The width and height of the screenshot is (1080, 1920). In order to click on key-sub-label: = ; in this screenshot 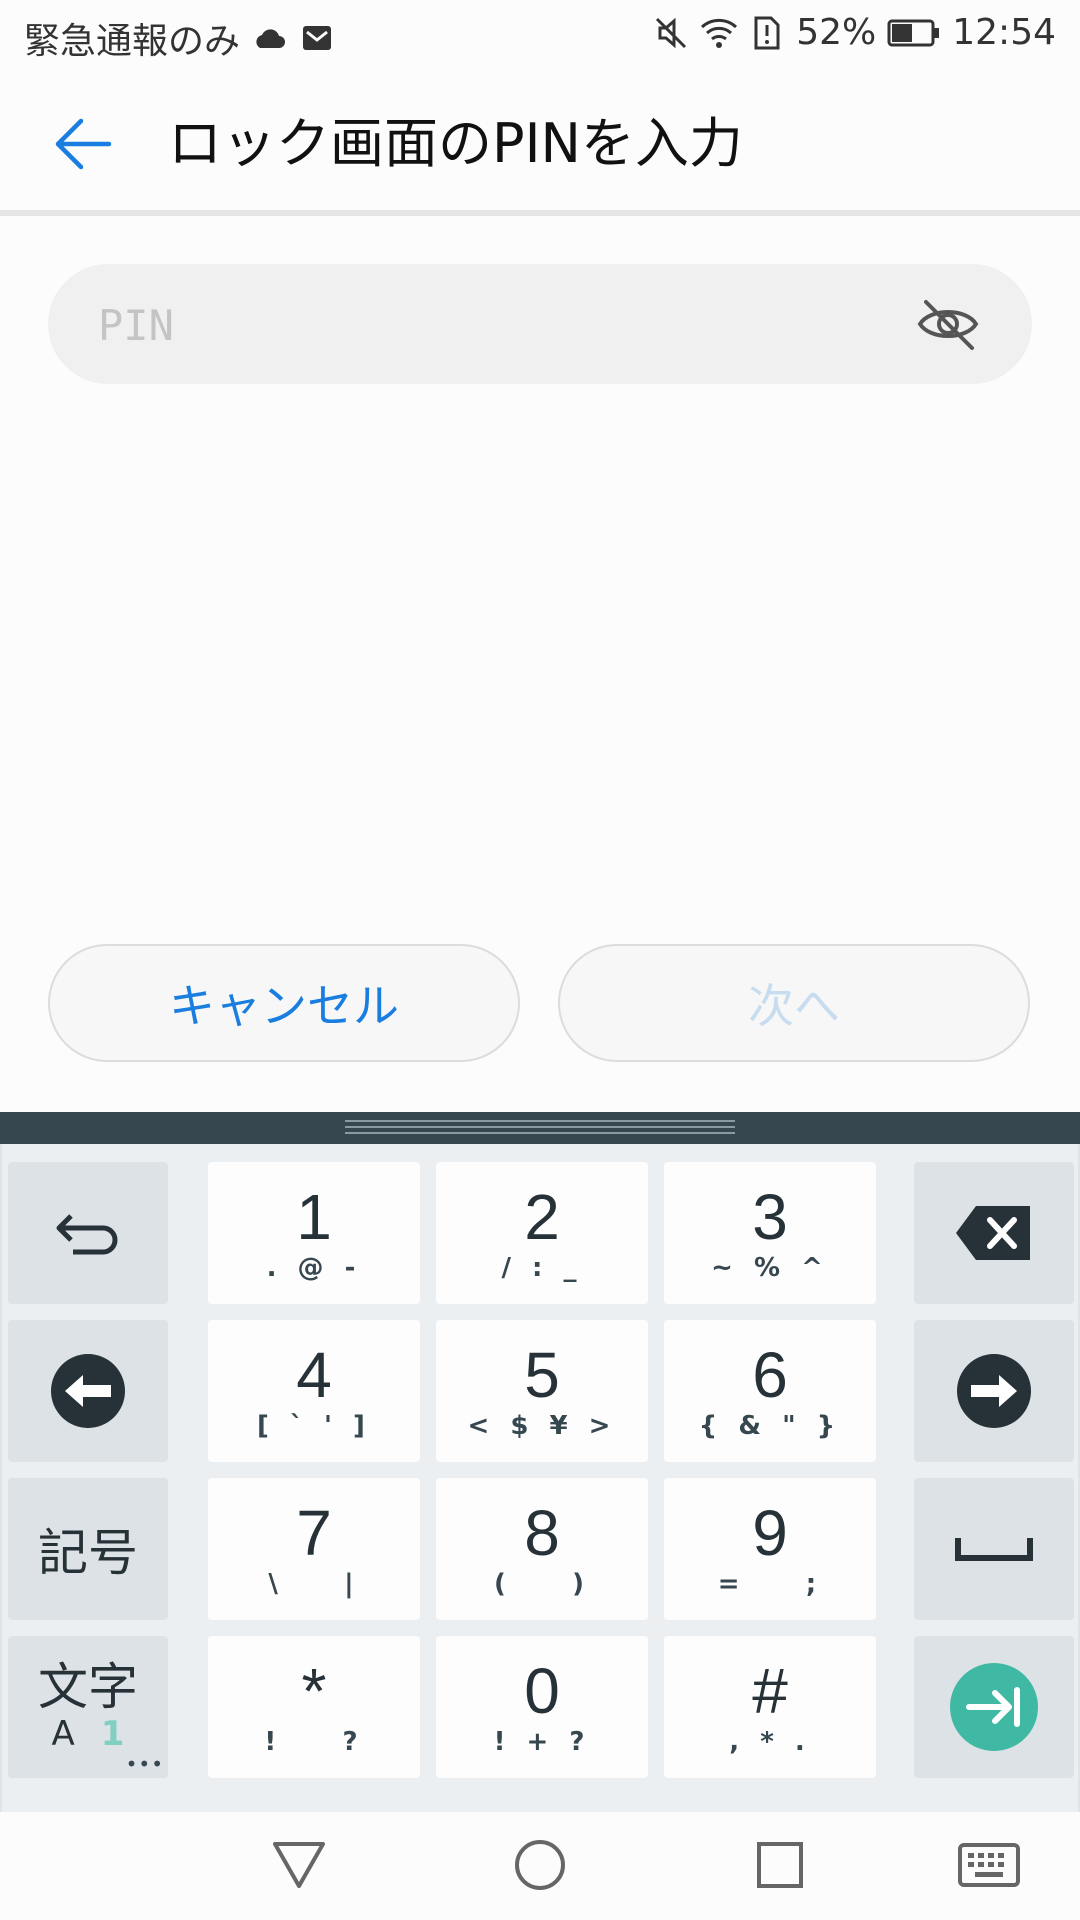, I will do `click(770, 1584)`.